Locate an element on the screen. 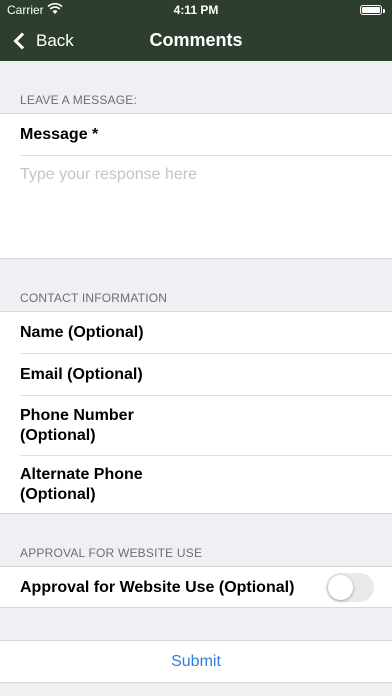 This screenshot has height=696, width=392. approval-toggle is located at coordinates (350, 587).